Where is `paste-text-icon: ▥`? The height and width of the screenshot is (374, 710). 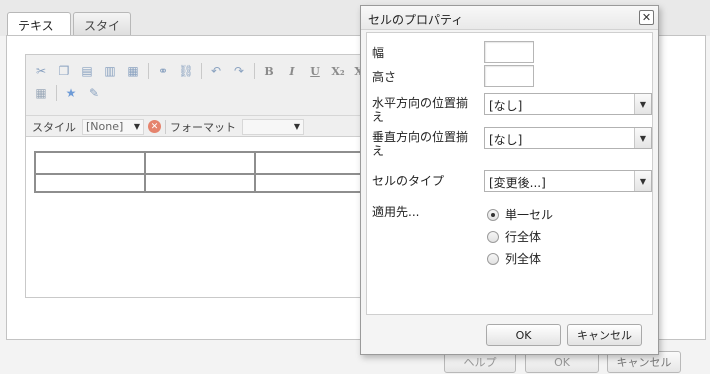 paste-text-icon: ▥ is located at coordinates (110, 71).